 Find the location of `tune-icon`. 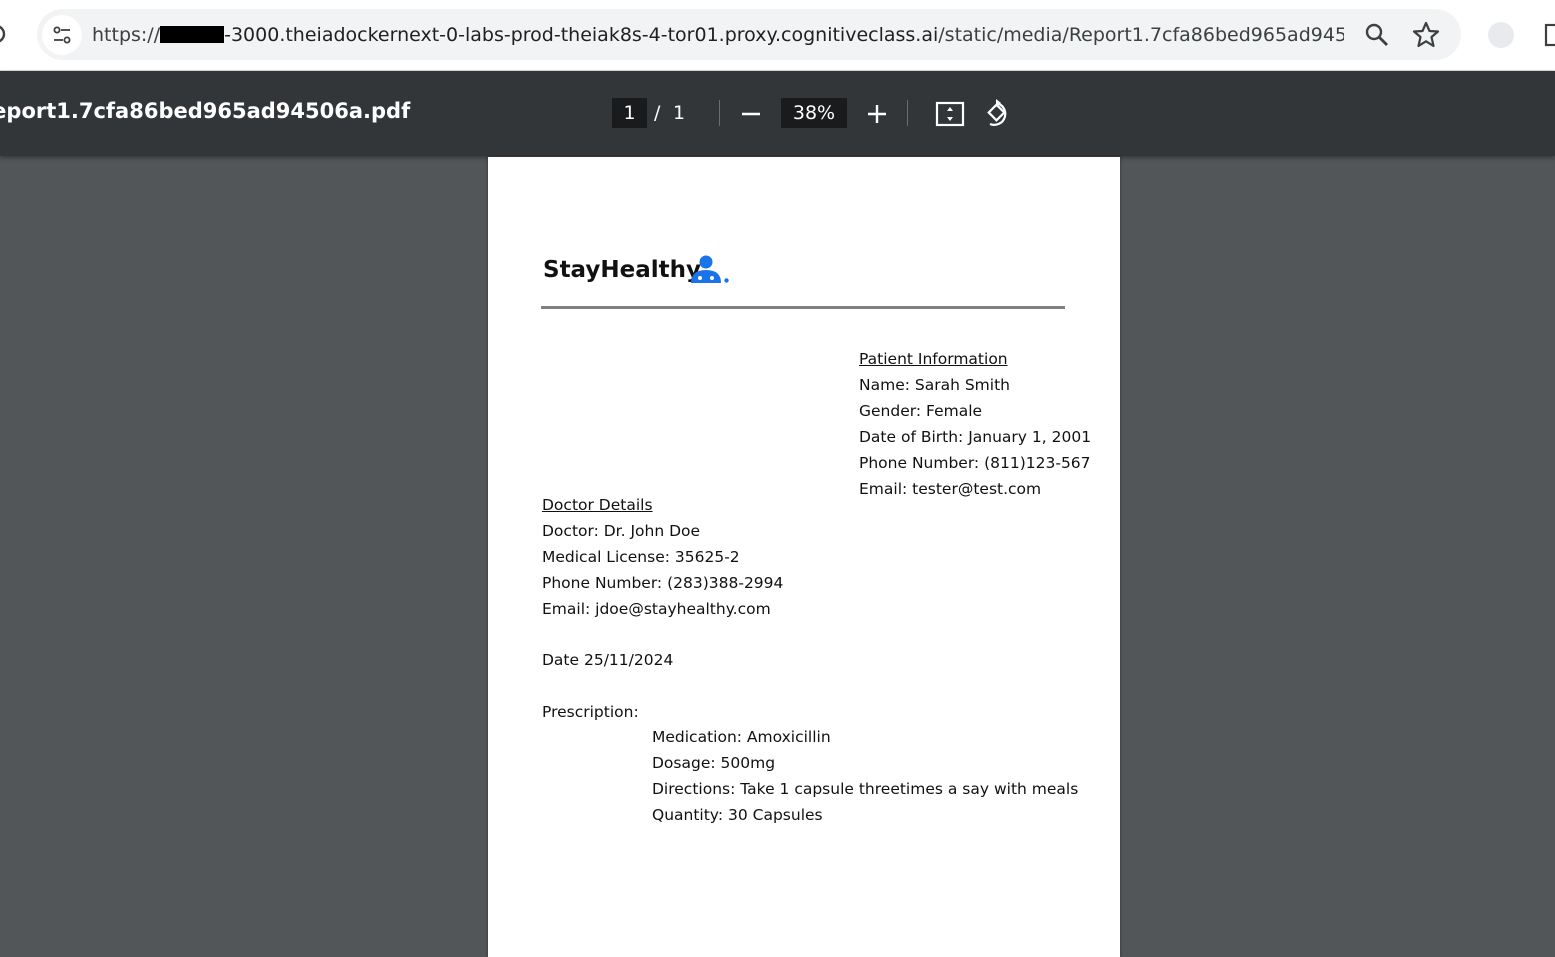

tune-icon is located at coordinates (62, 35).